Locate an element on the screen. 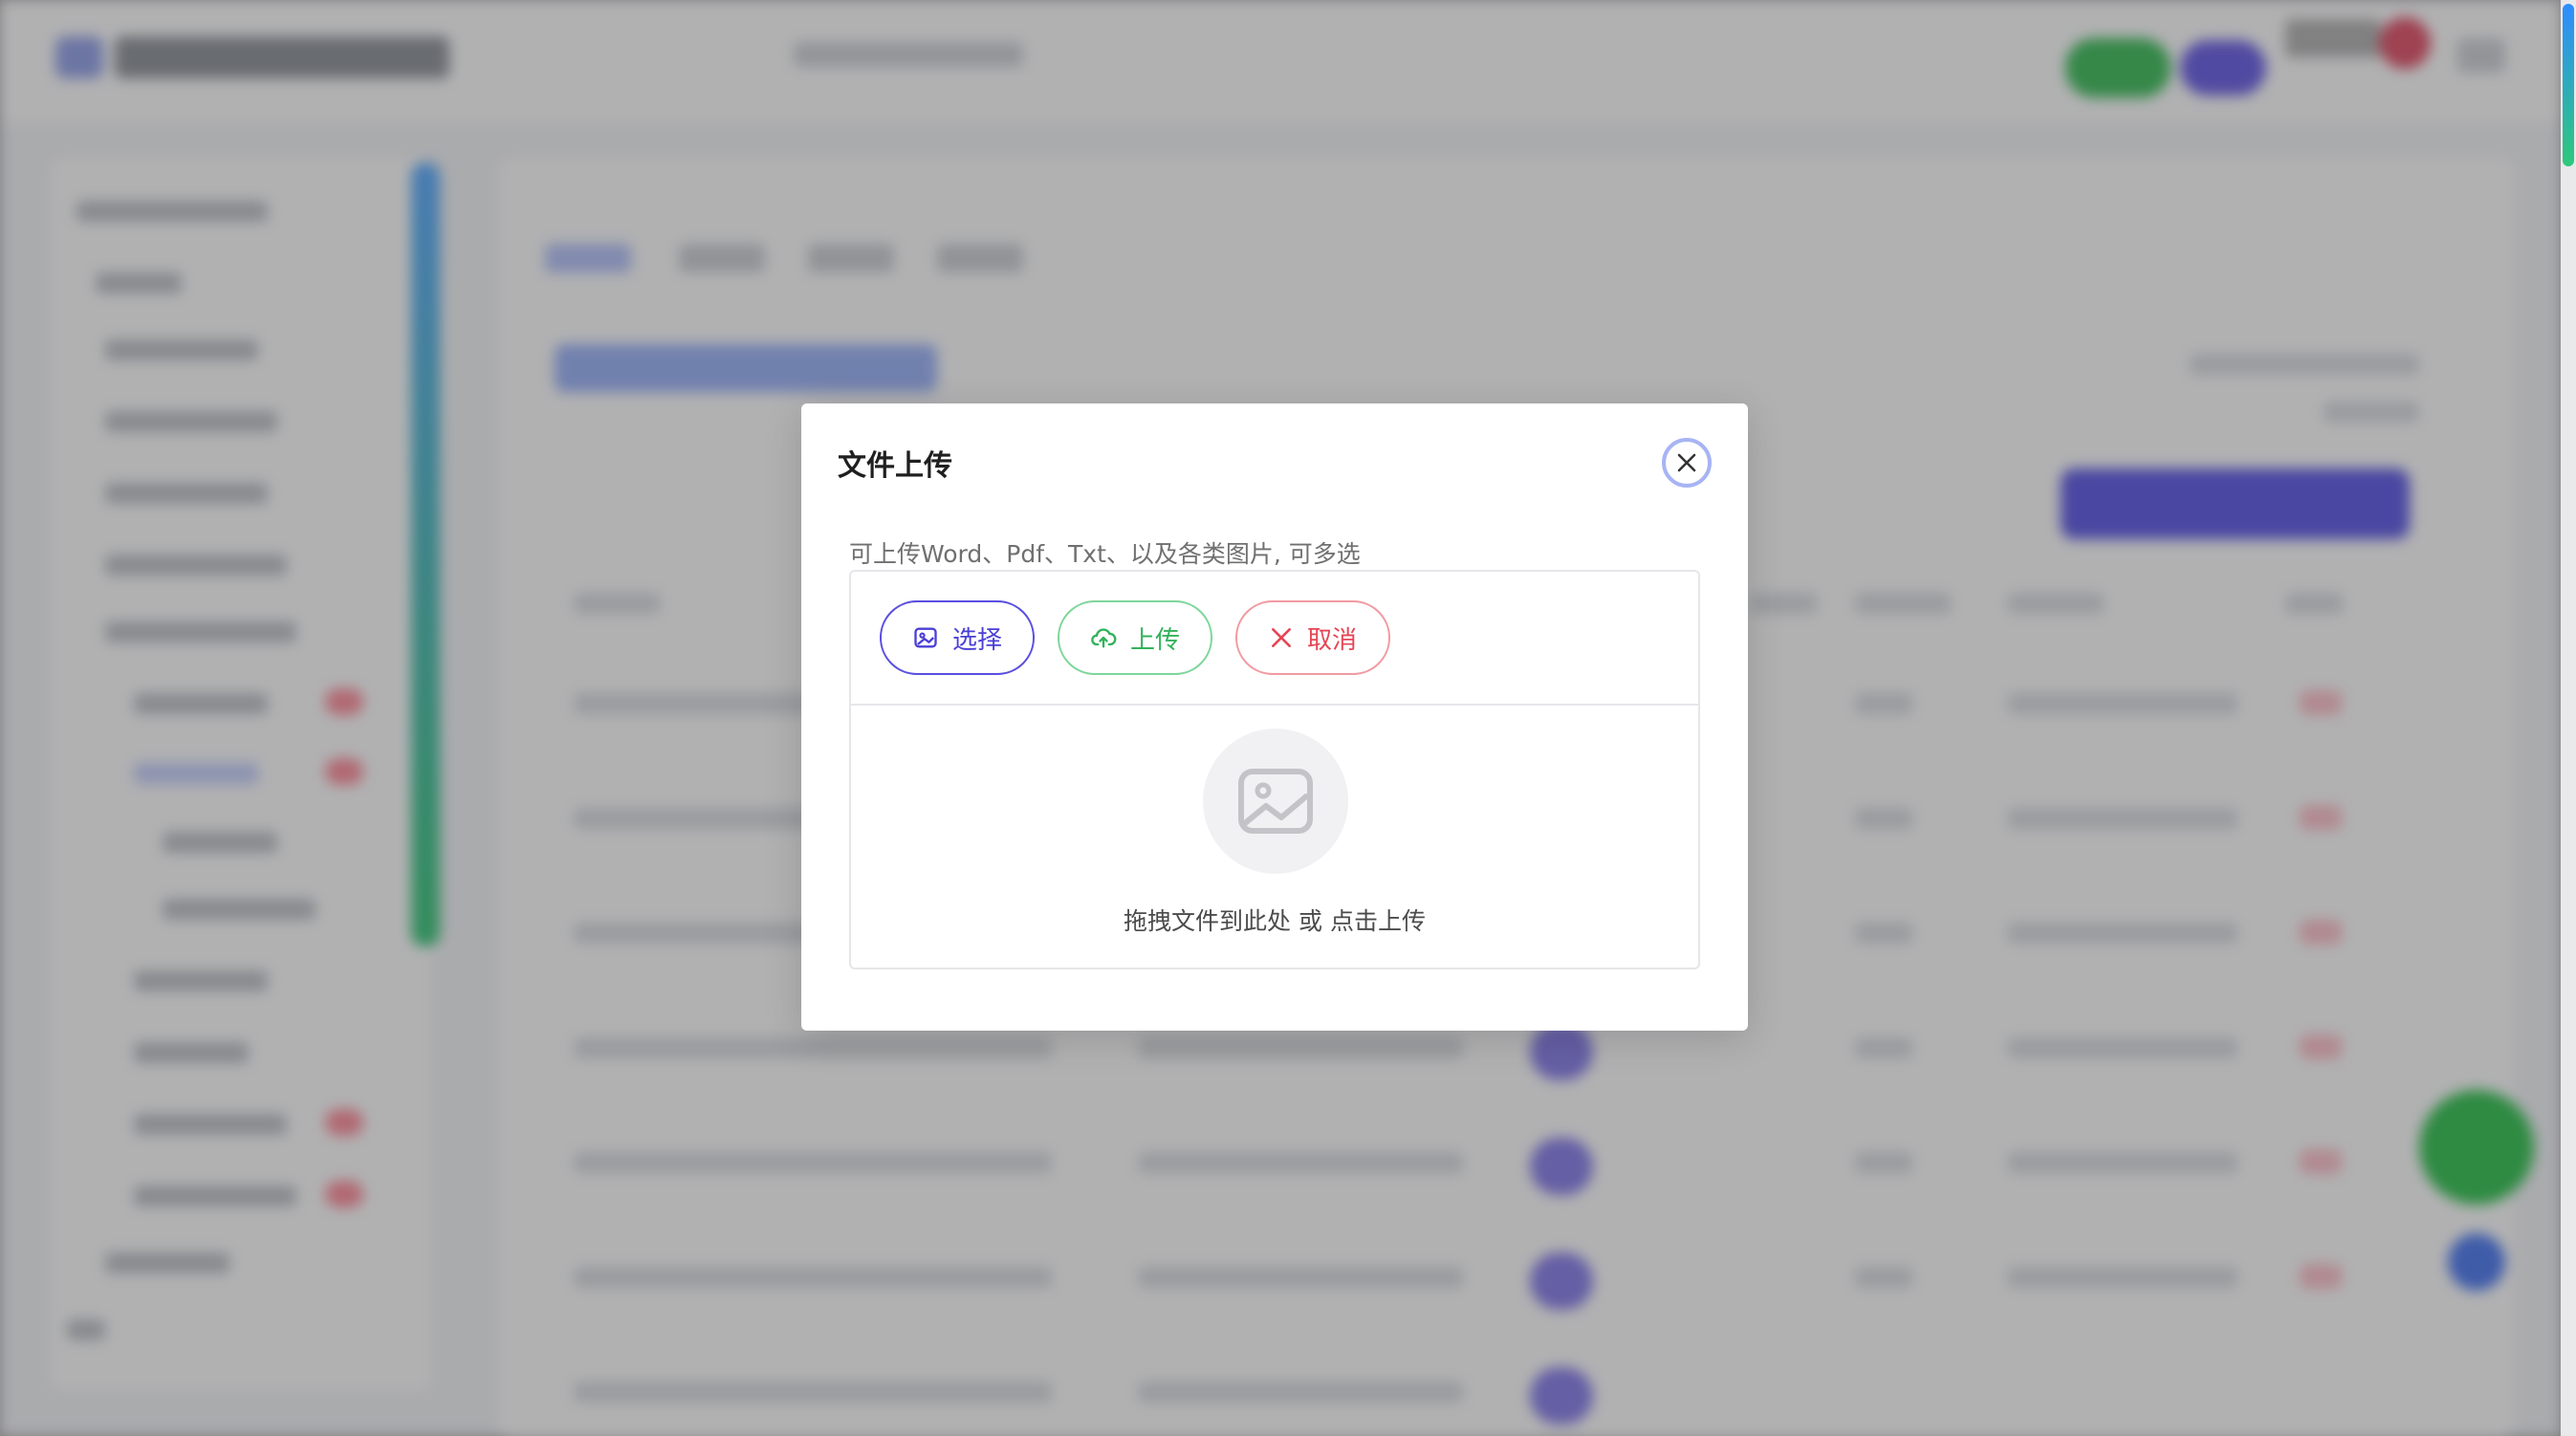  file-drop-zone: 拖拽文件到此处 或 点击上传 is located at coordinates (1274, 837).